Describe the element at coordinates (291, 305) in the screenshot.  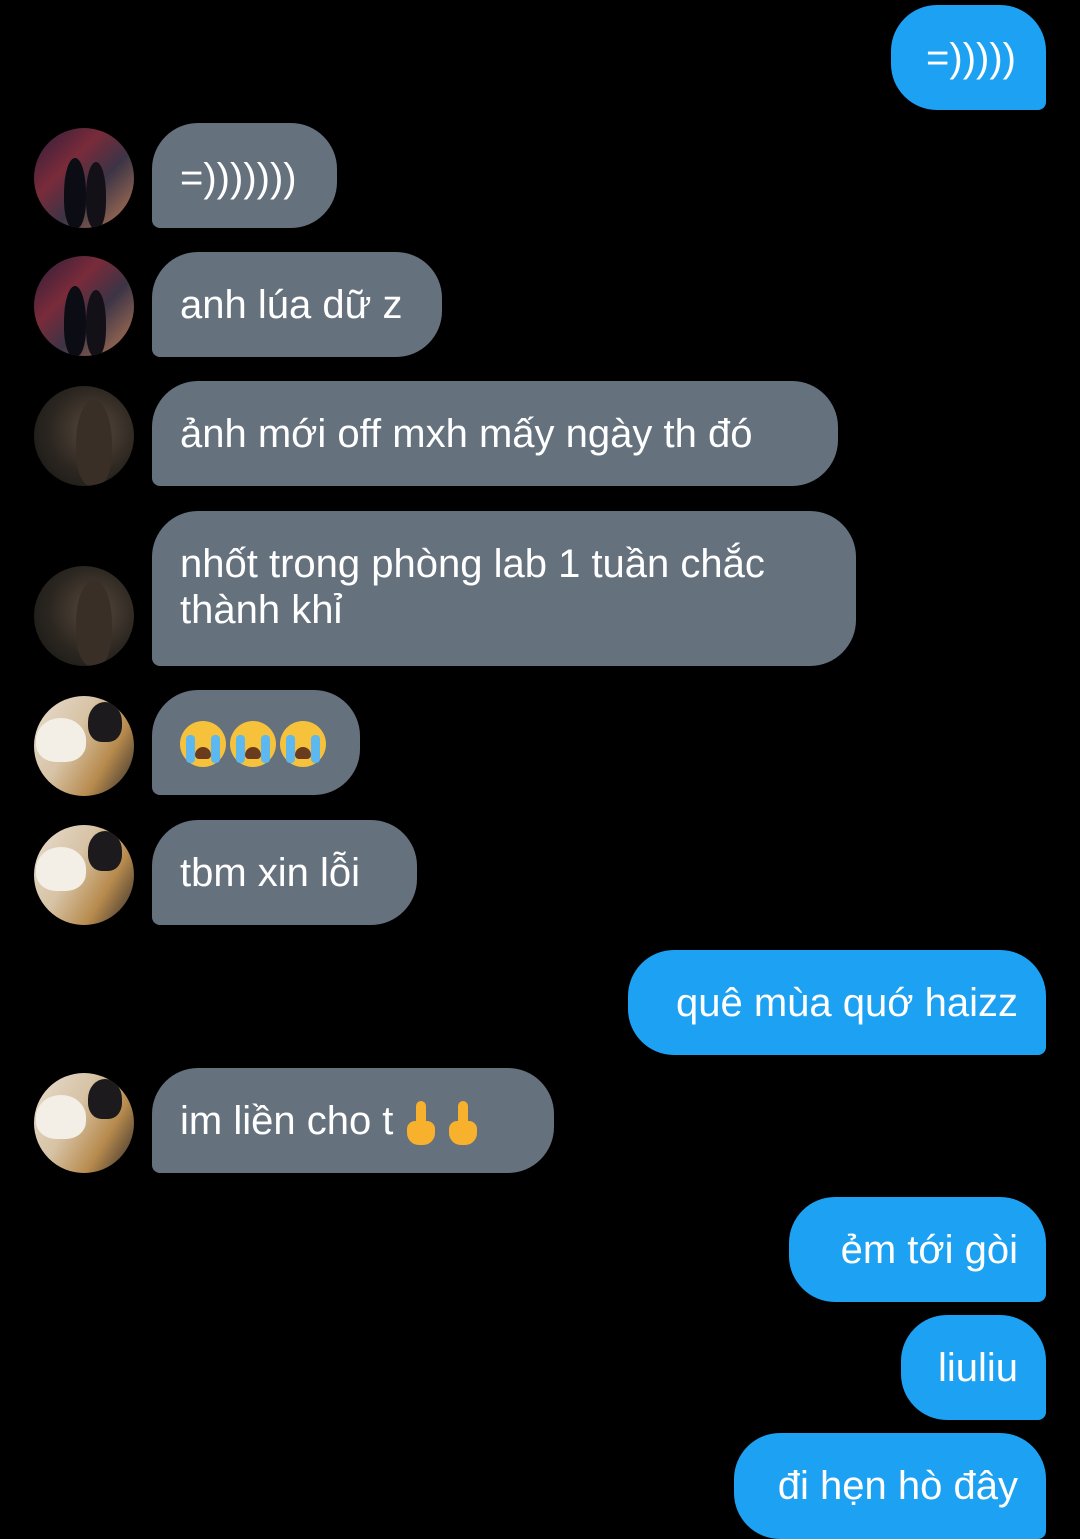
I see `message-text: anh lúa dữ z` at that location.